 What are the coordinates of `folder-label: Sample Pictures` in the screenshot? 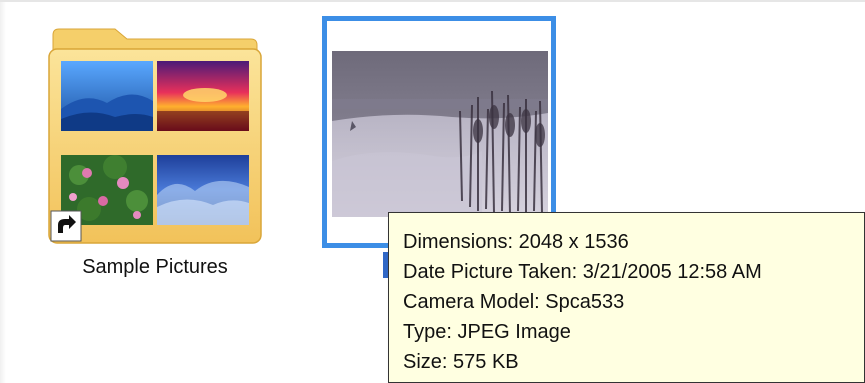 It's located at (155, 267).